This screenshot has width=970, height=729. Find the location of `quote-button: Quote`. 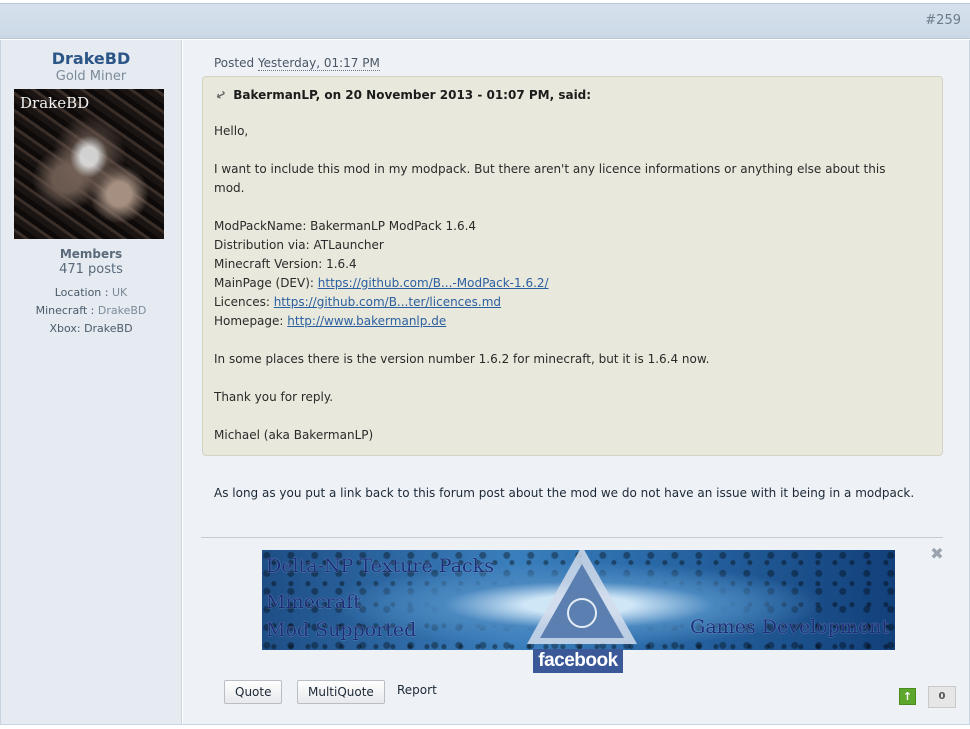

quote-button: Quote is located at coordinates (253, 692).